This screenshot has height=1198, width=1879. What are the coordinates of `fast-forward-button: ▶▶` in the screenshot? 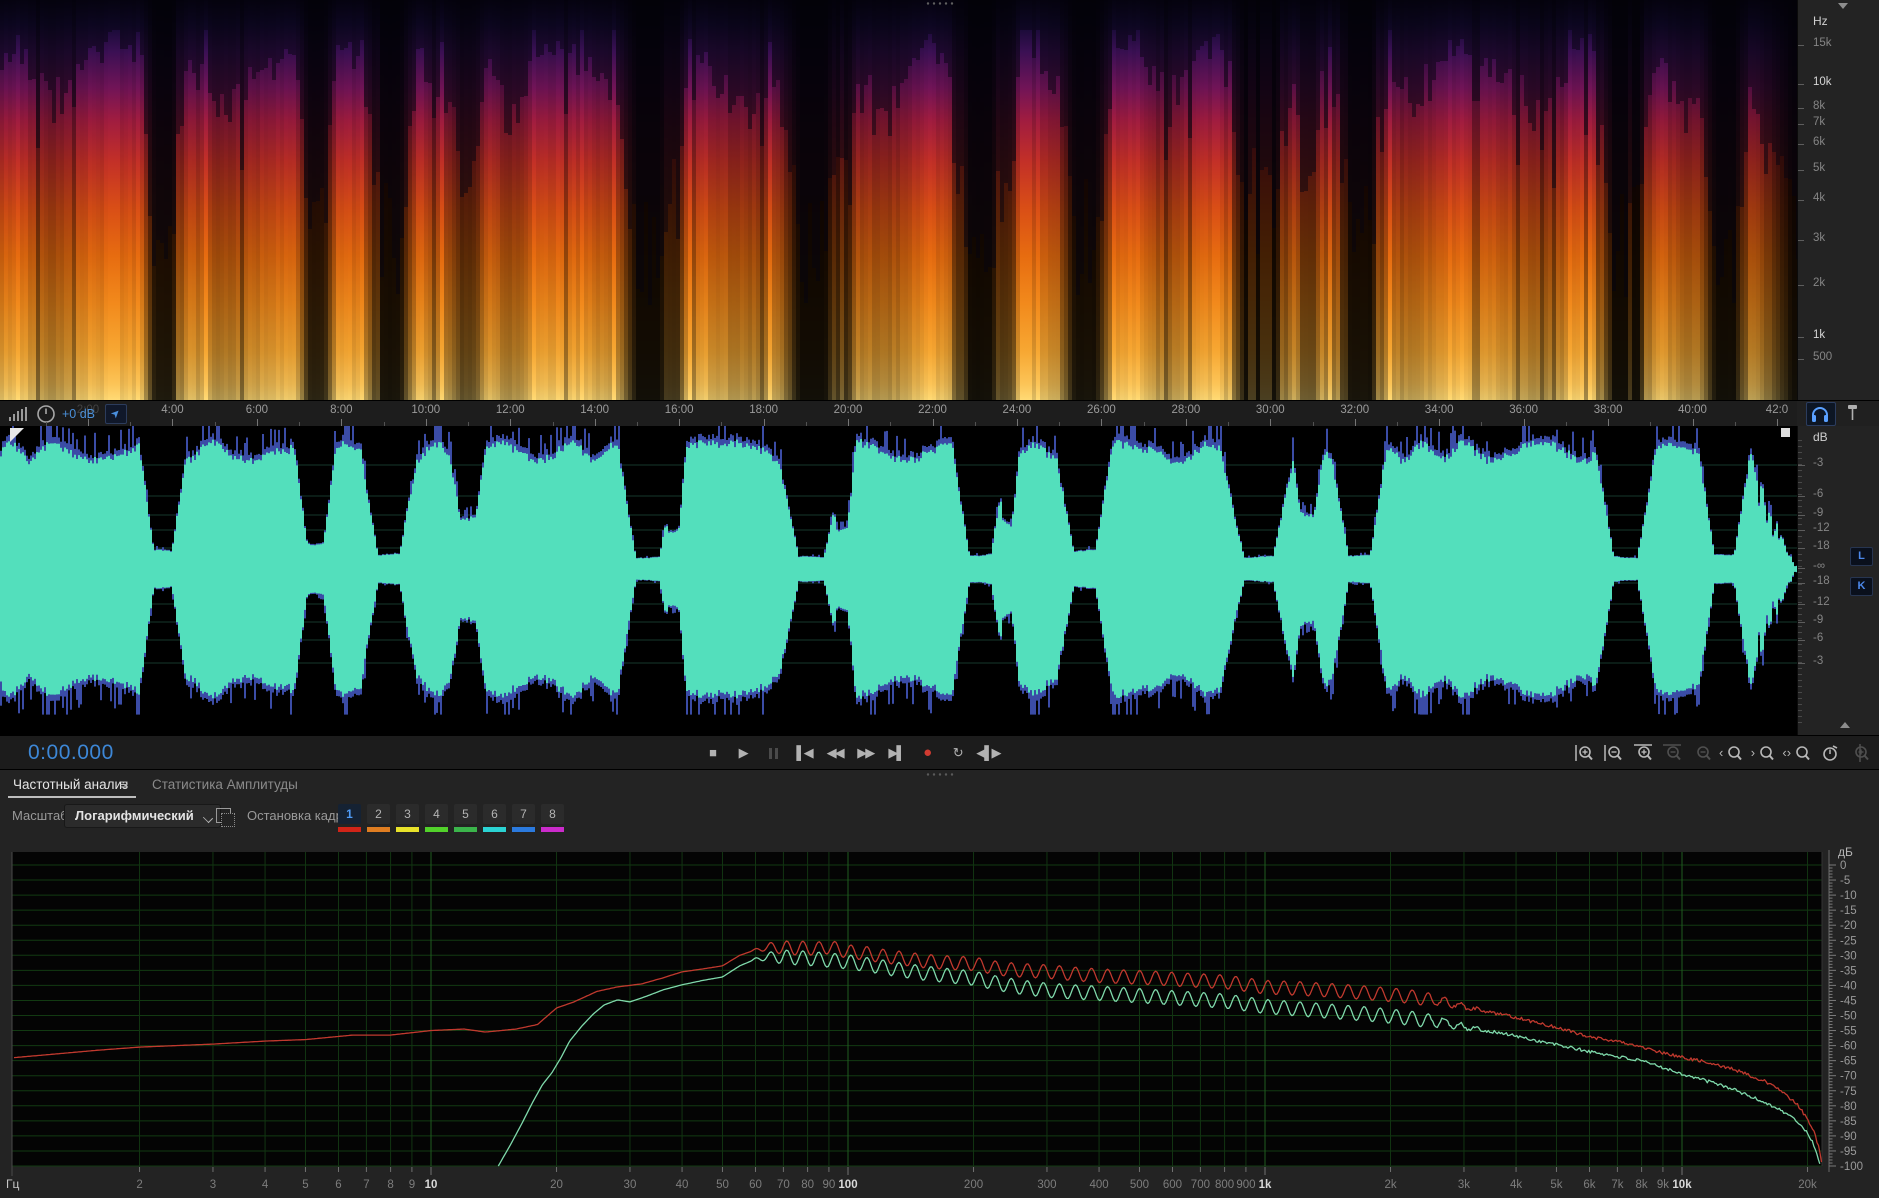 It's located at (865, 753).